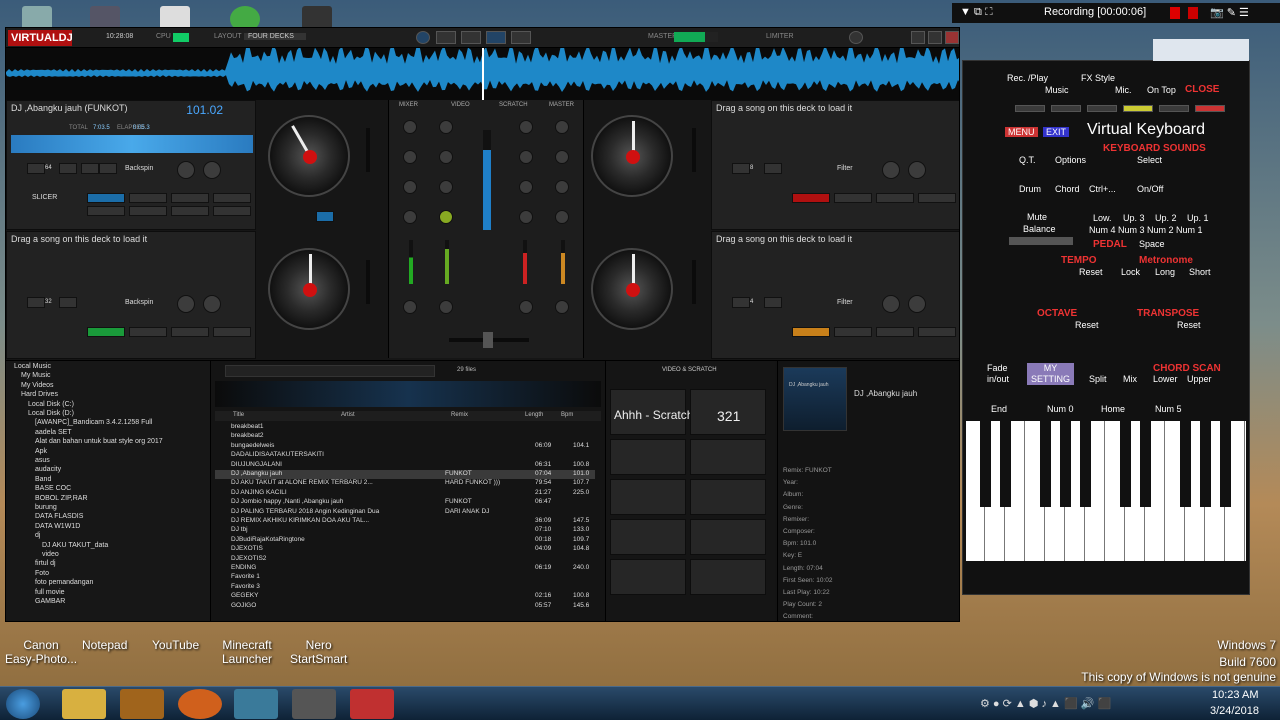 The image size is (1280, 720). What do you see at coordinates (318, 652) in the screenshot?
I see `desktop-icon-label: Nero StartSmart` at bounding box center [318, 652].